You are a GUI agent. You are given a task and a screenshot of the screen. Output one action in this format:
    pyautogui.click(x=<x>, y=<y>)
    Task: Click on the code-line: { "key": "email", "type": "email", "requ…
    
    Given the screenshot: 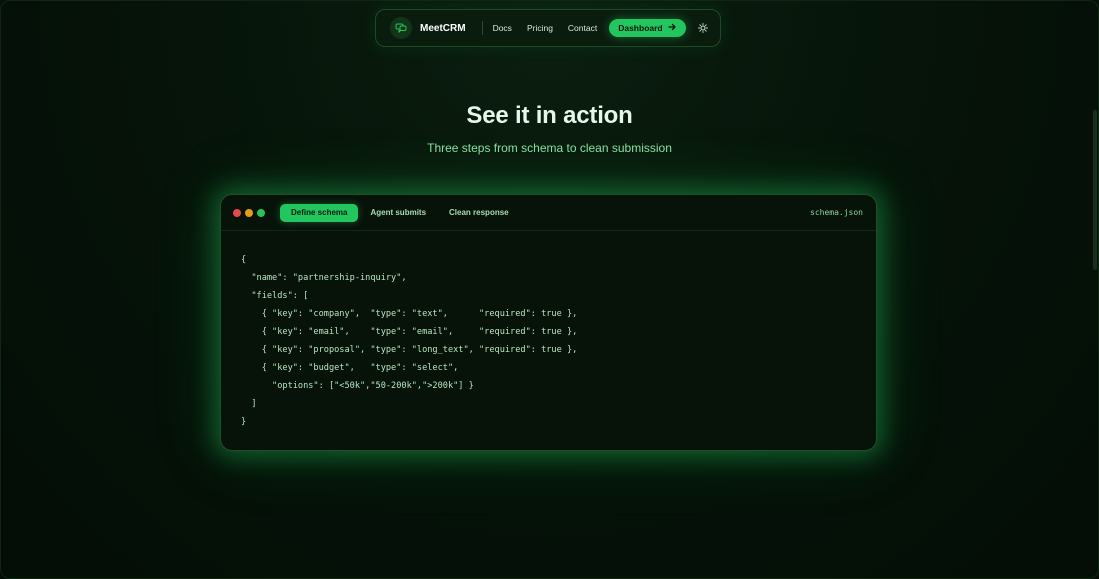 What is the action you would take?
    pyautogui.click(x=409, y=332)
    